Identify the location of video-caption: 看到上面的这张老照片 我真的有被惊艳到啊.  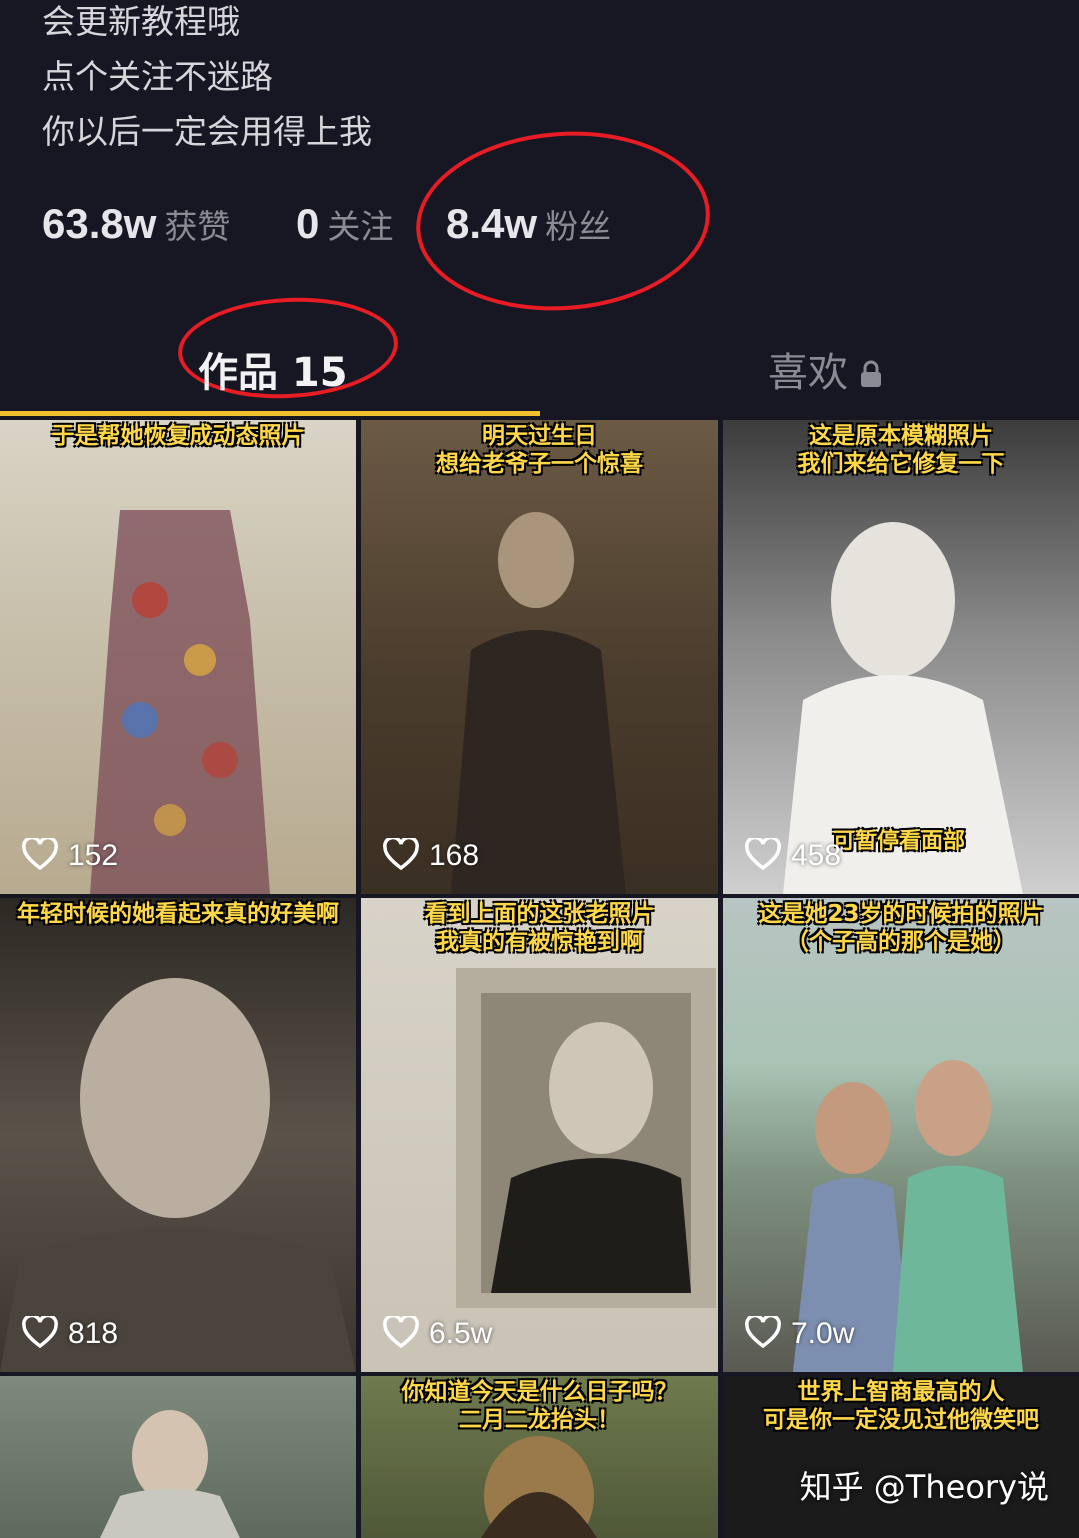
(539, 928).